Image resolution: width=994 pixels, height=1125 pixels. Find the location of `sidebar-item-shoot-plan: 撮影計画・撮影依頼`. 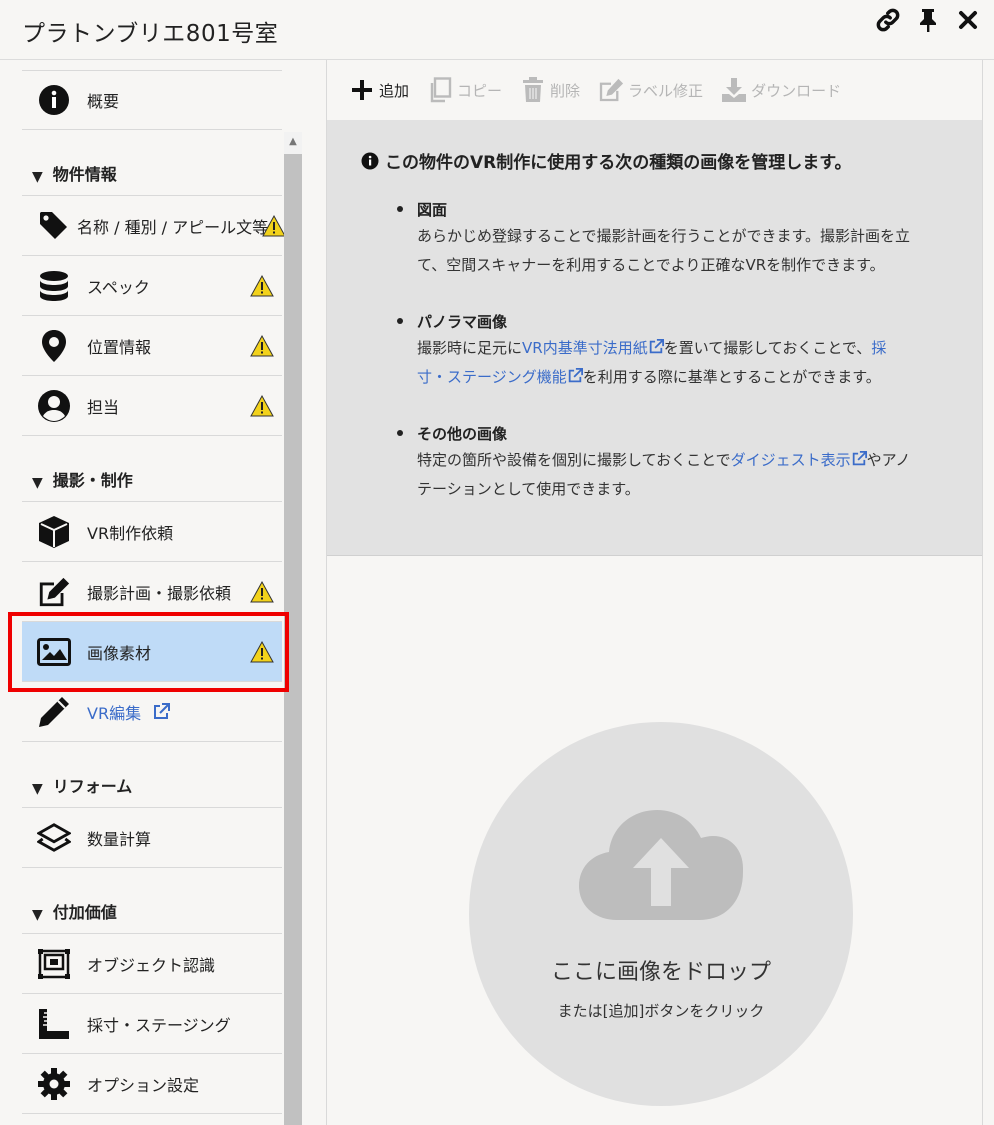

sidebar-item-shoot-plan: 撮影計画・撮影依頼 is located at coordinates (152, 592).